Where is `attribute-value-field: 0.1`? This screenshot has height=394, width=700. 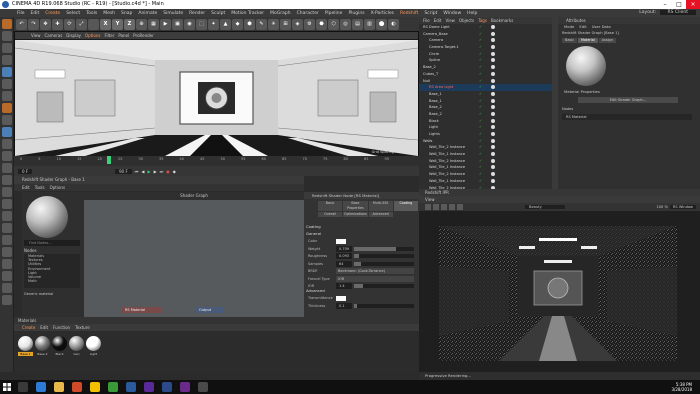
attribute-value-field: 0.1 is located at coordinates (344, 305).